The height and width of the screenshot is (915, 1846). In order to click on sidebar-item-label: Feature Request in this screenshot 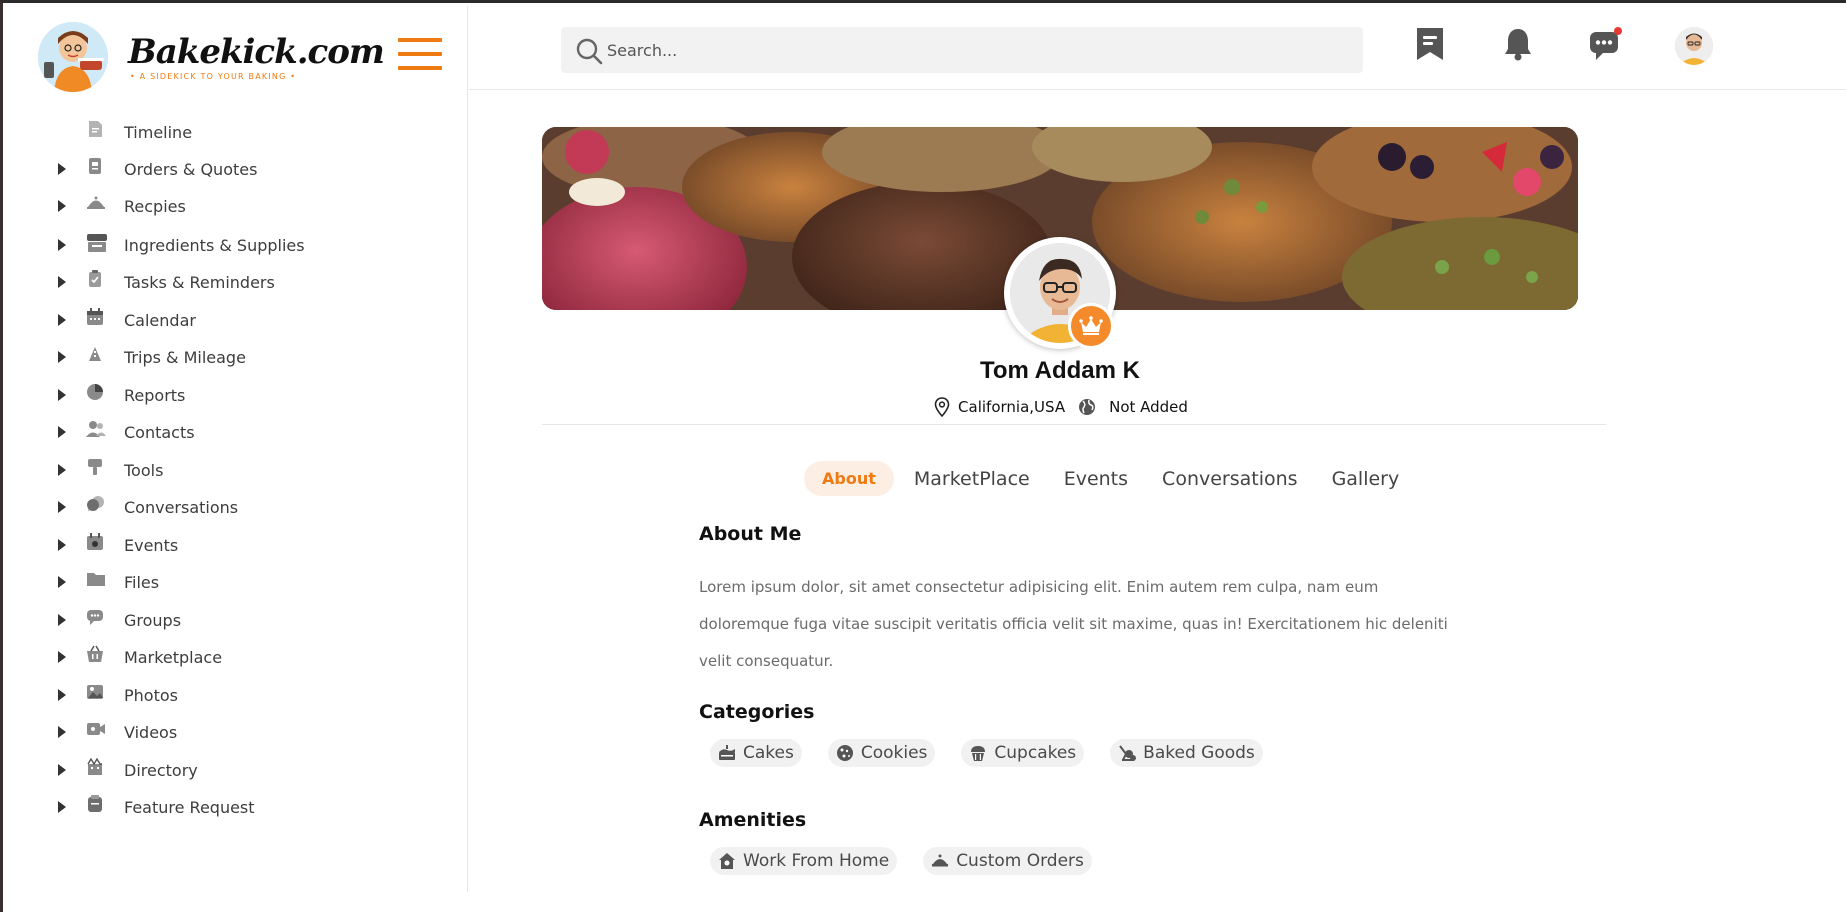, I will do `click(189, 807)`.